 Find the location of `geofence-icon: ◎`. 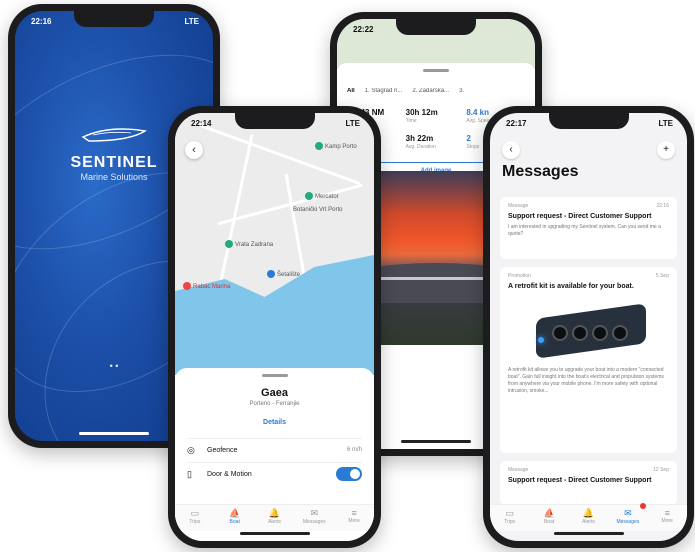

geofence-icon: ◎ is located at coordinates (191, 449).